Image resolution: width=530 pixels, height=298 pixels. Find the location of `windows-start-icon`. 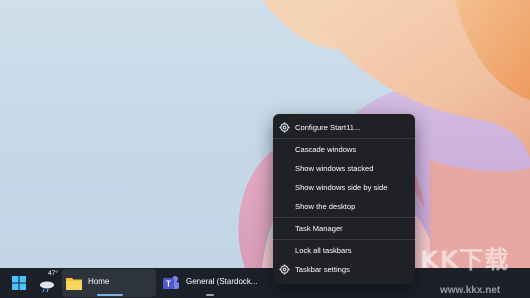

windows-start-icon is located at coordinates (19, 283).